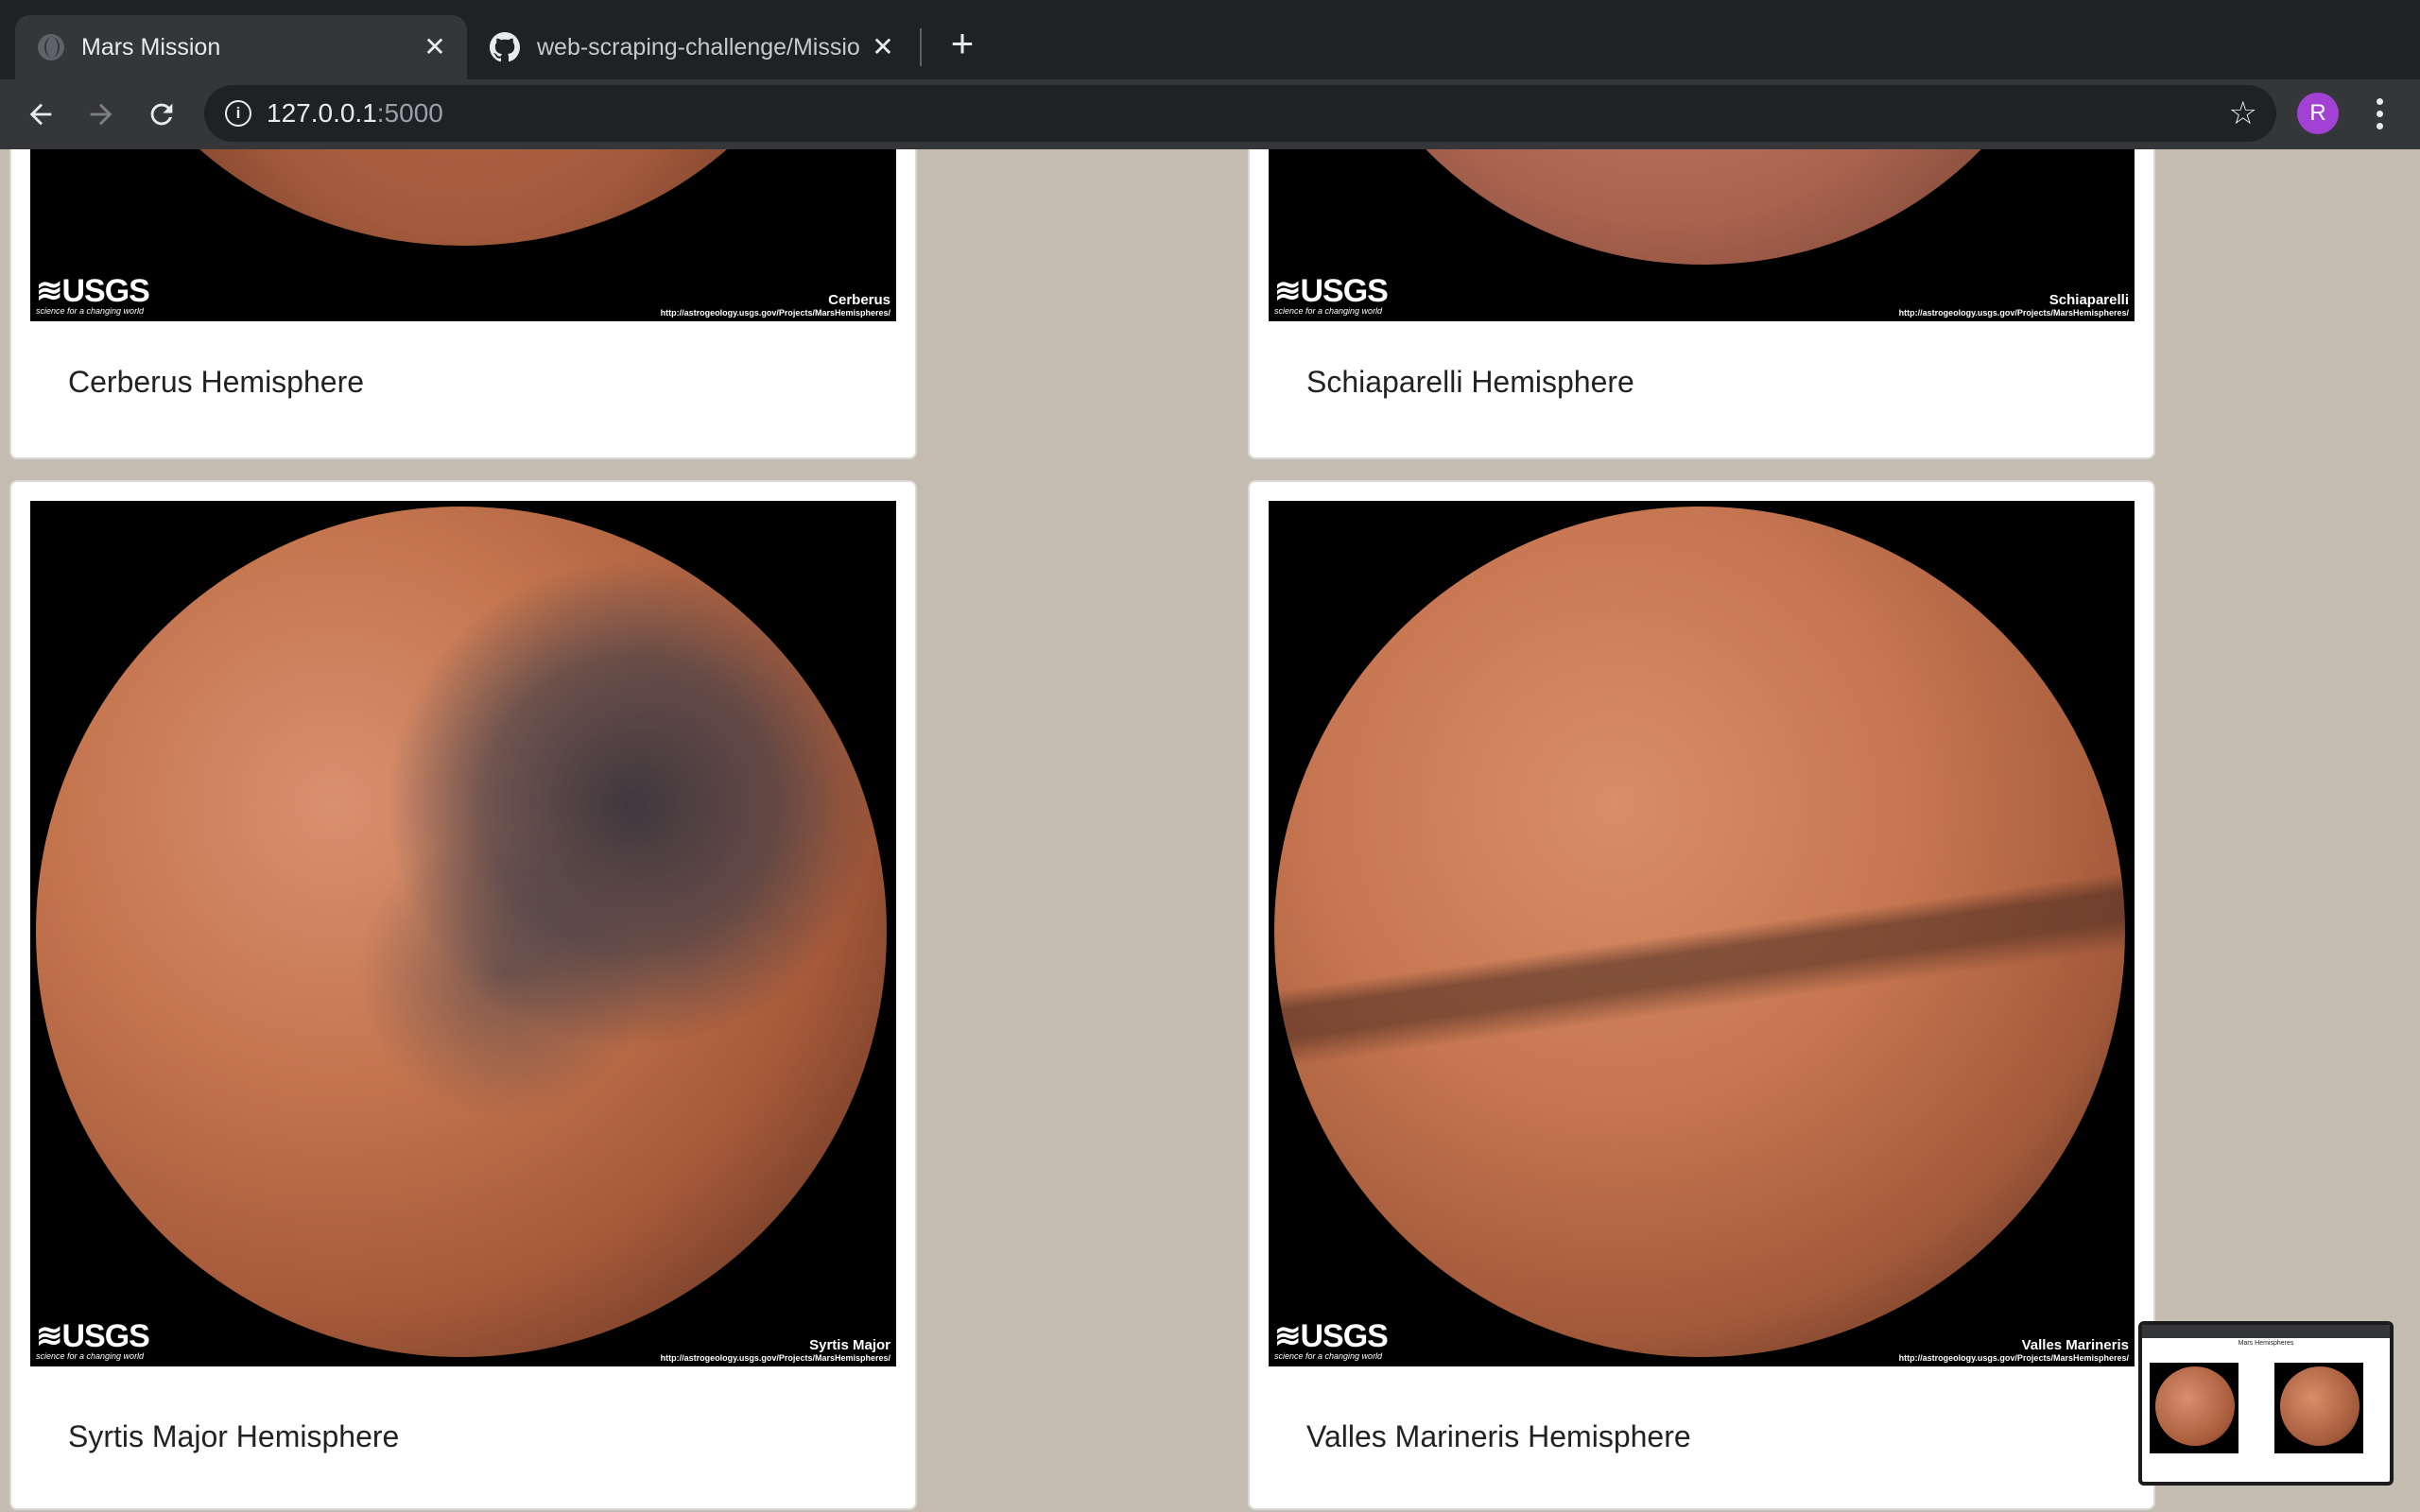 This screenshot has width=2420, height=1512. What do you see at coordinates (1470, 382) in the screenshot?
I see `hemisphere-title: Schiaparelli Hemisphere` at bounding box center [1470, 382].